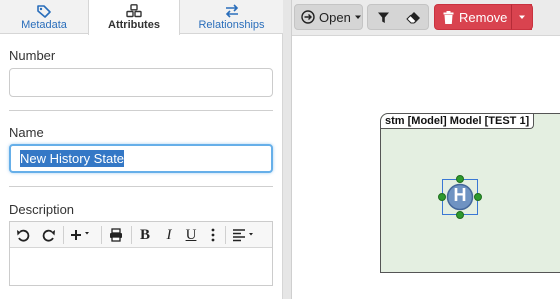 The width and height of the screenshot is (560, 299). What do you see at coordinates (141, 158) in the screenshot?
I see `name-input: New History State` at bounding box center [141, 158].